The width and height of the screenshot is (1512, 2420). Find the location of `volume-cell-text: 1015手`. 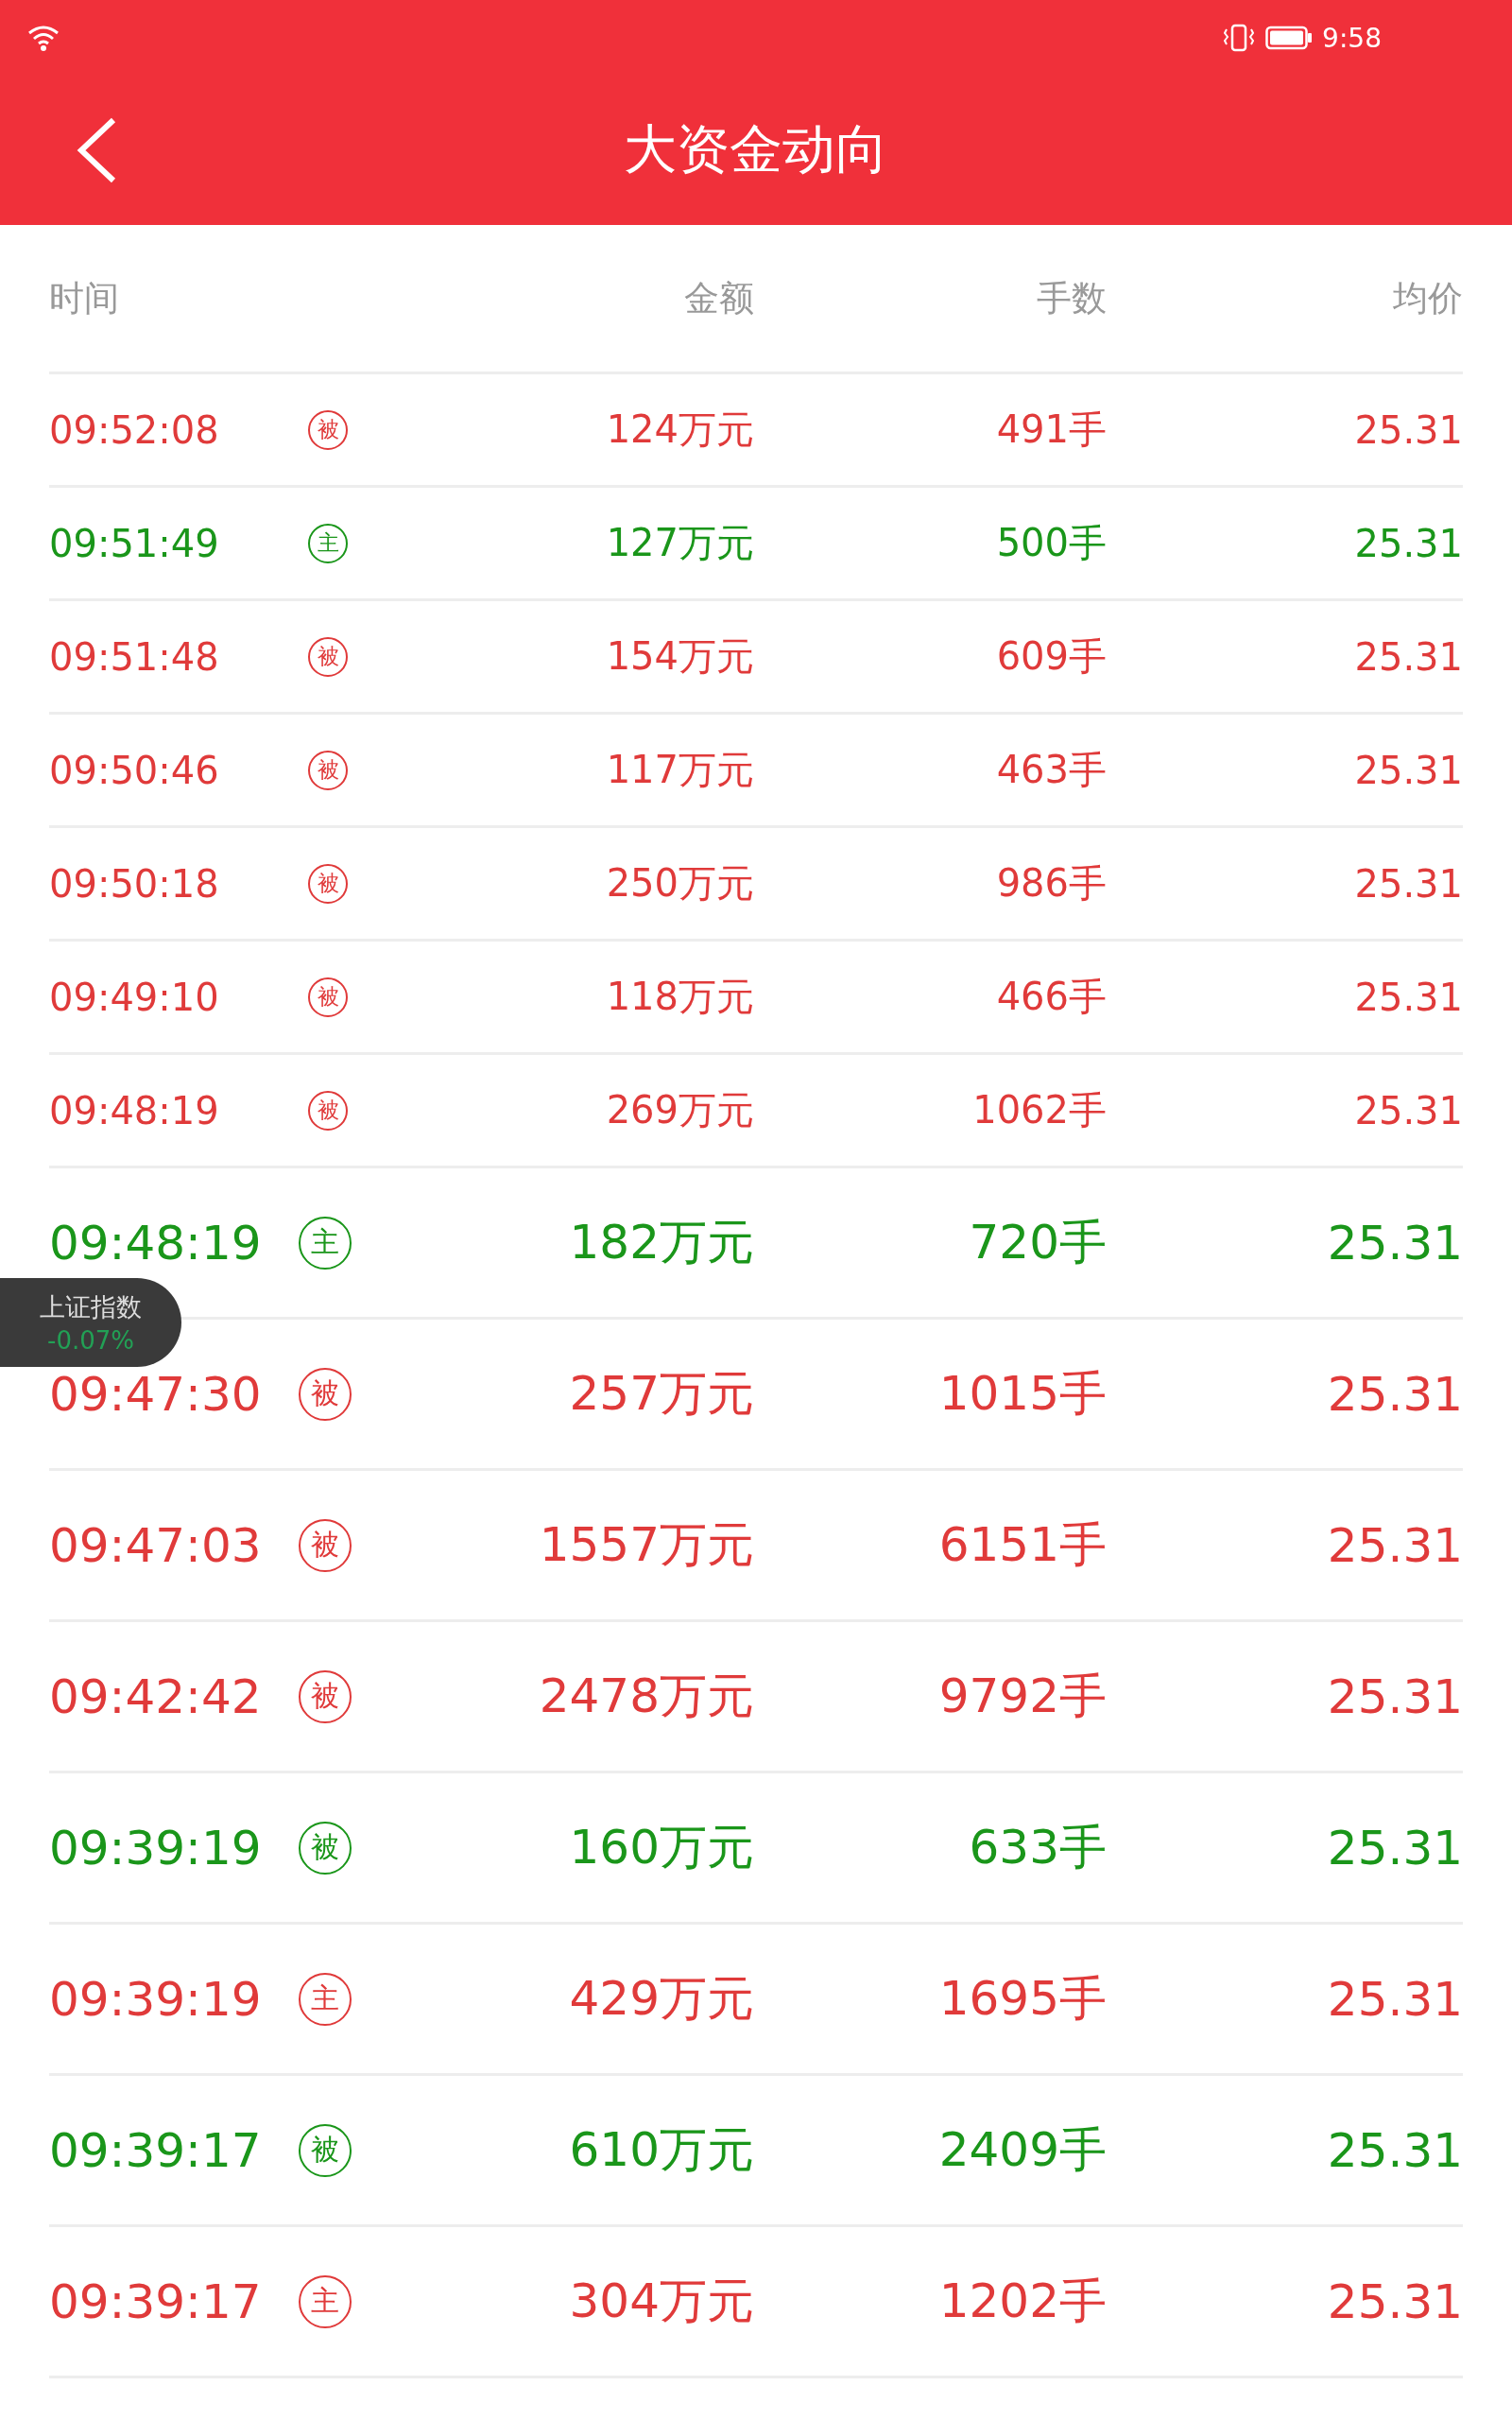

volume-cell-text: 1015手 is located at coordinates (1022, 1394).